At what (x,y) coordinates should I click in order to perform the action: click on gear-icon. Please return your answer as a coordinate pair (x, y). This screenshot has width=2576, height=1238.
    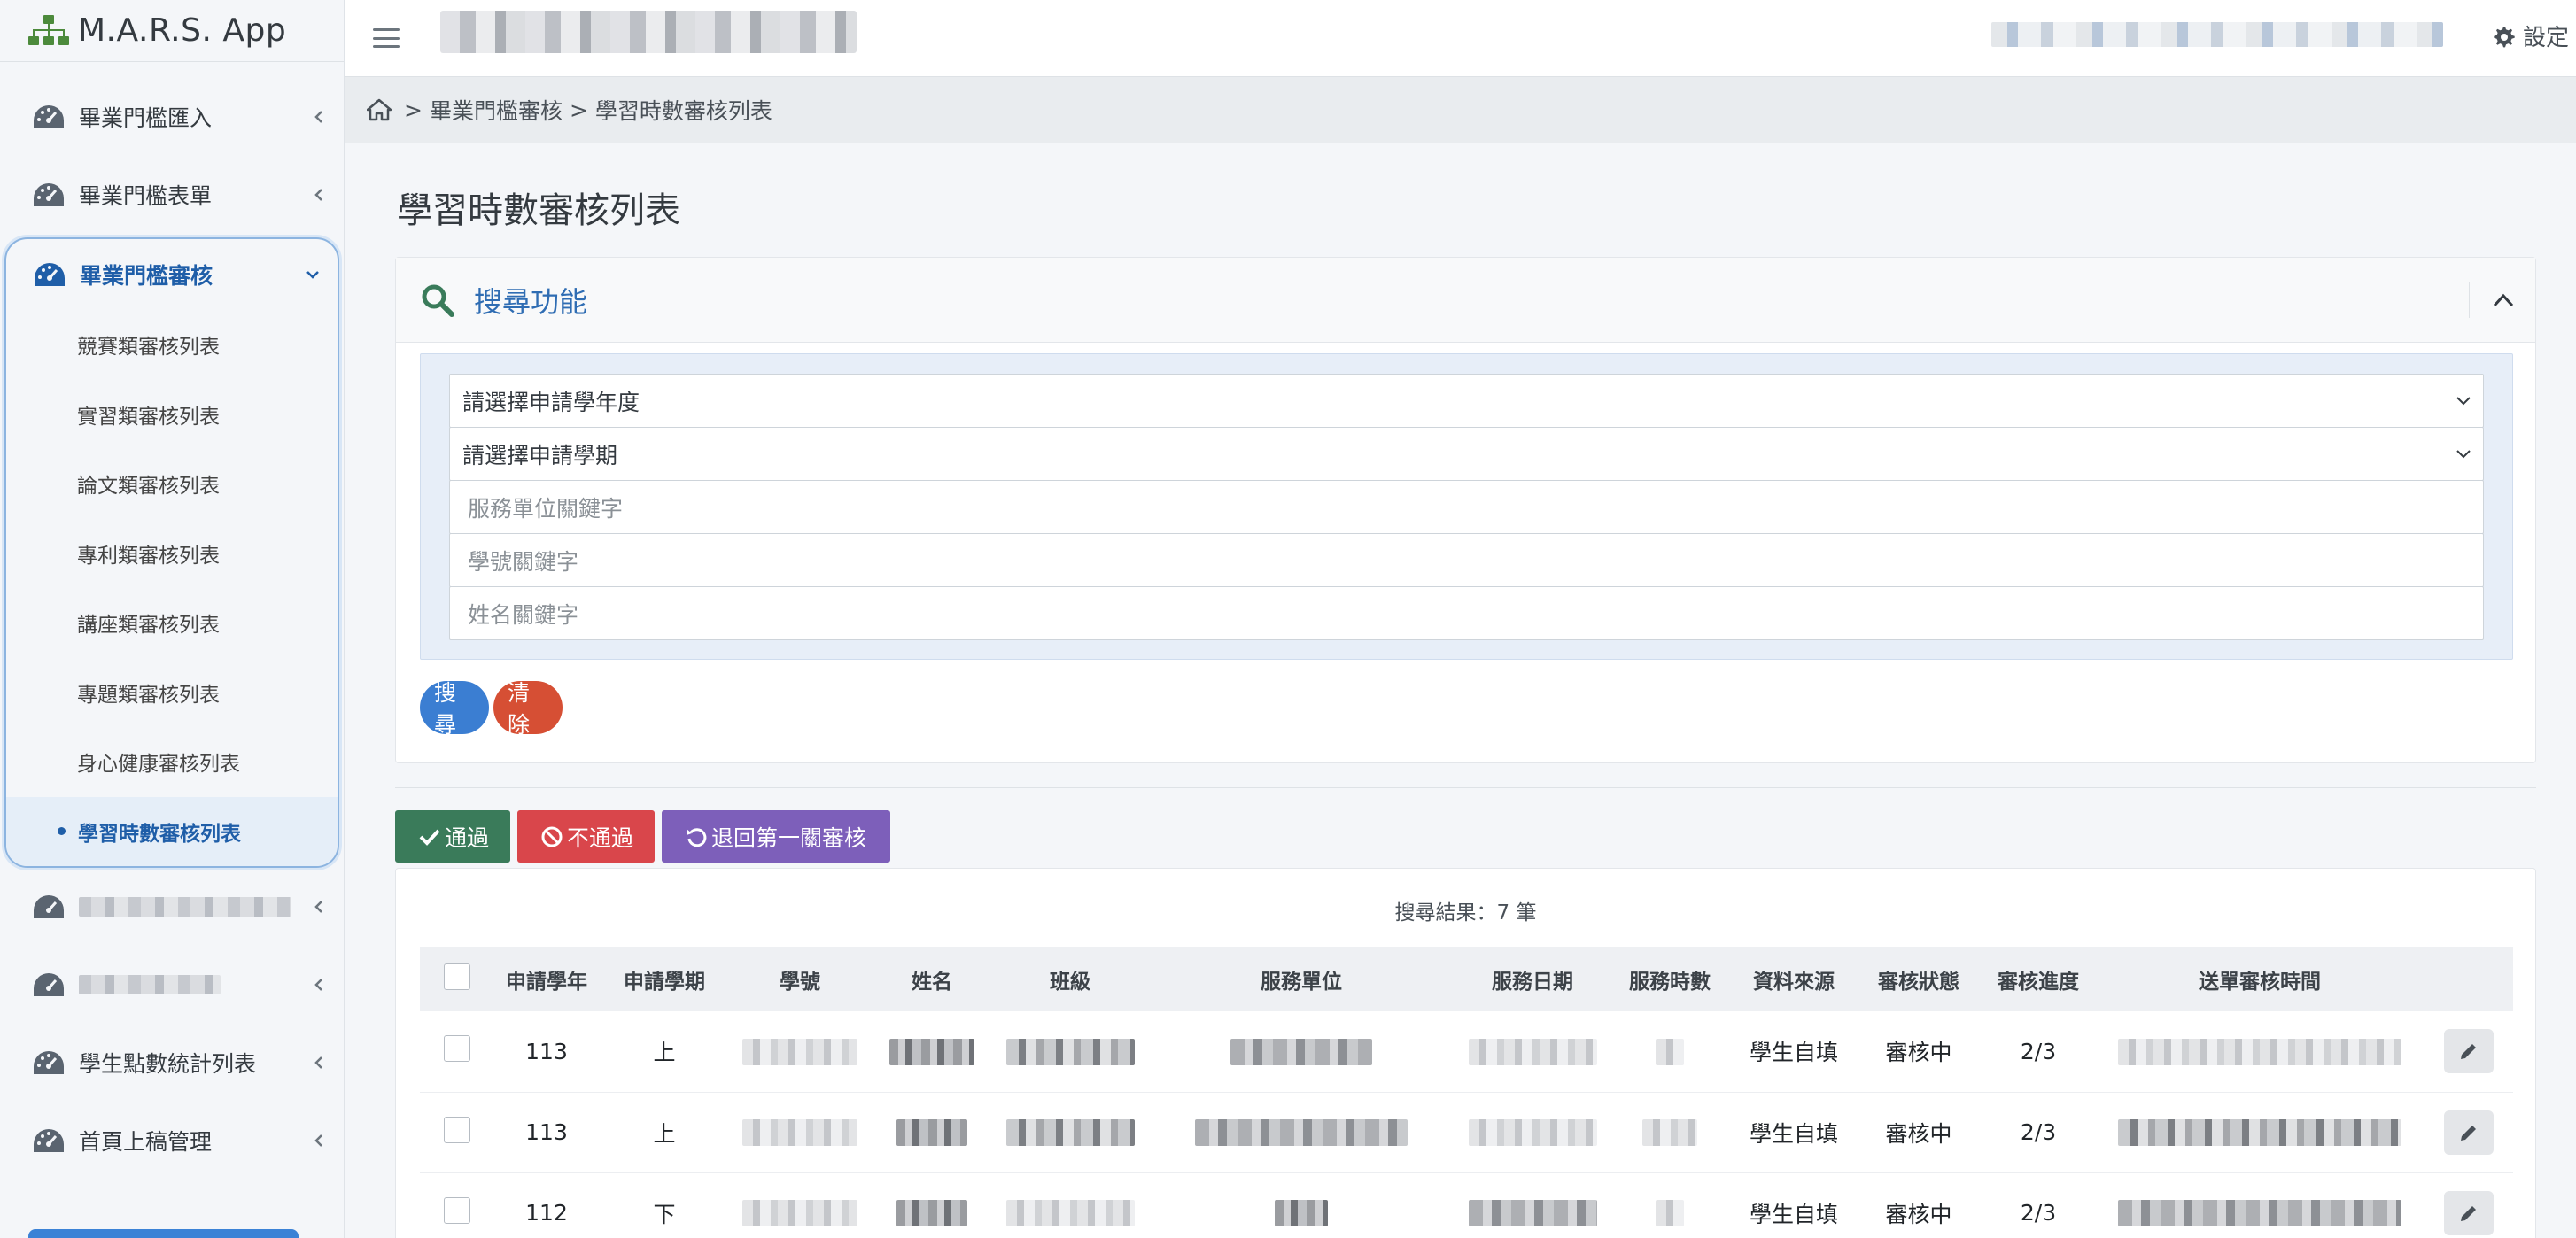
    Looking at the image, I should click on (2504, 36).